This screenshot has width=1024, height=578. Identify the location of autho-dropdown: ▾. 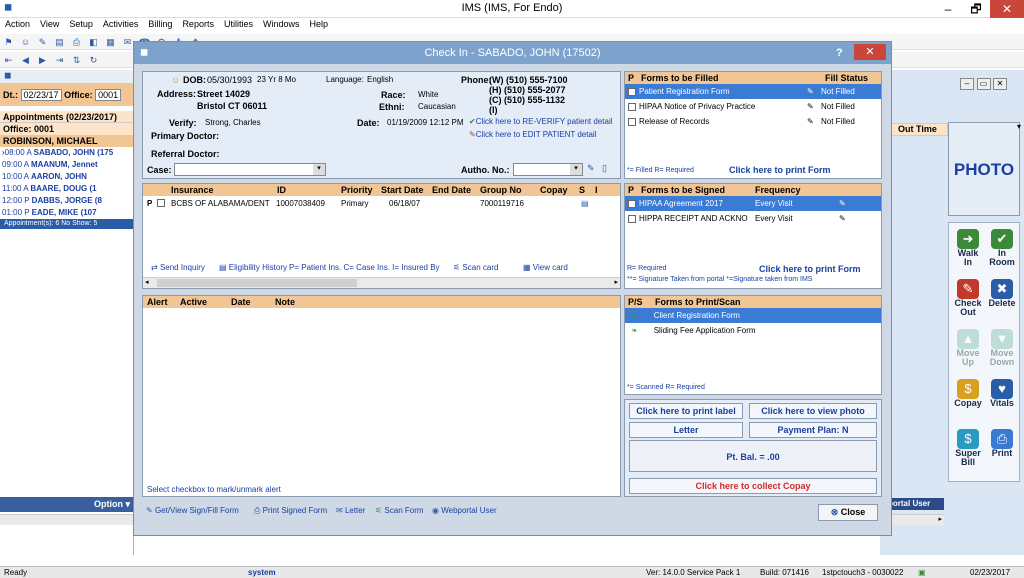
(548, 169).